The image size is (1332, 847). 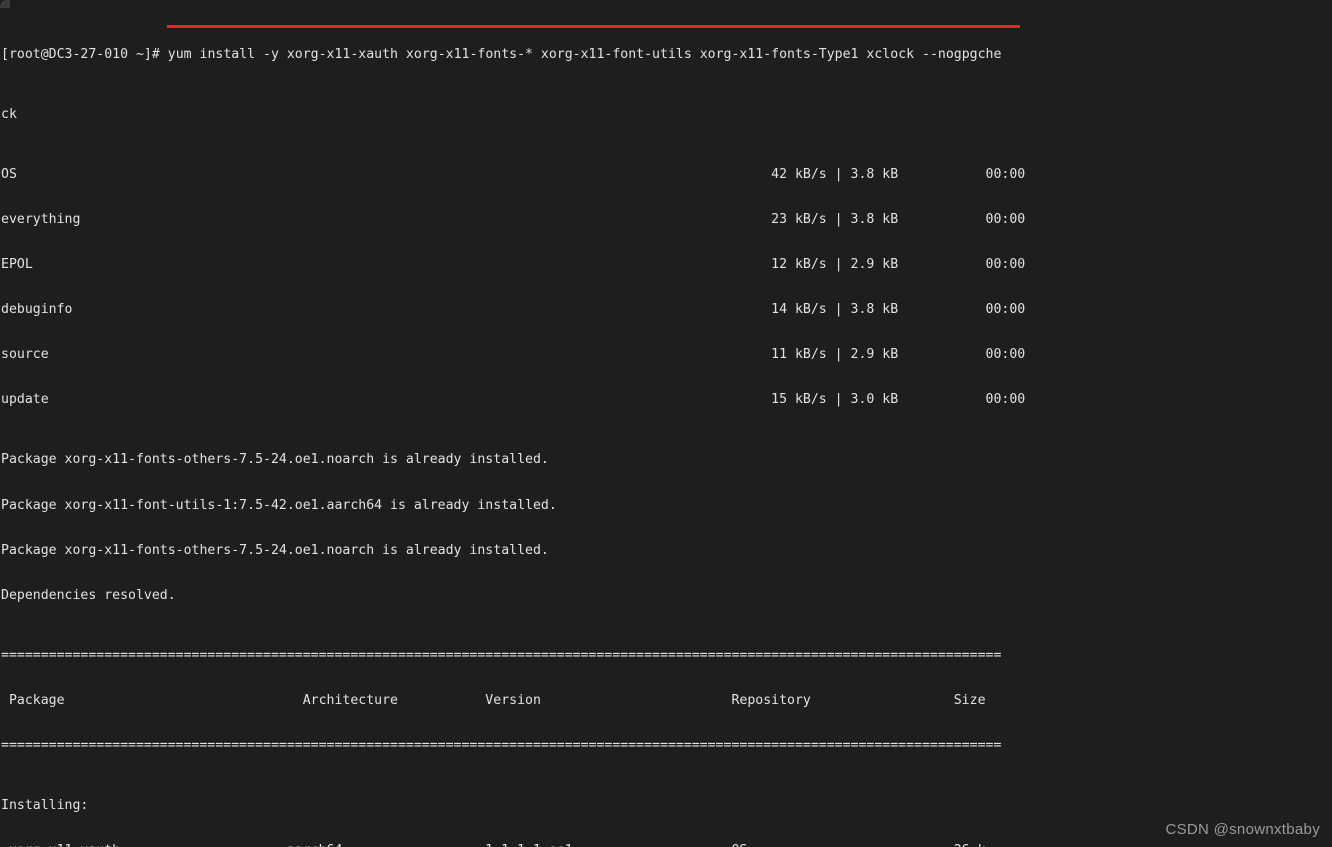 I want to click on repo-row: source 11 kB/s | 2.9 kB 00:00, so click(x=513, y=355).